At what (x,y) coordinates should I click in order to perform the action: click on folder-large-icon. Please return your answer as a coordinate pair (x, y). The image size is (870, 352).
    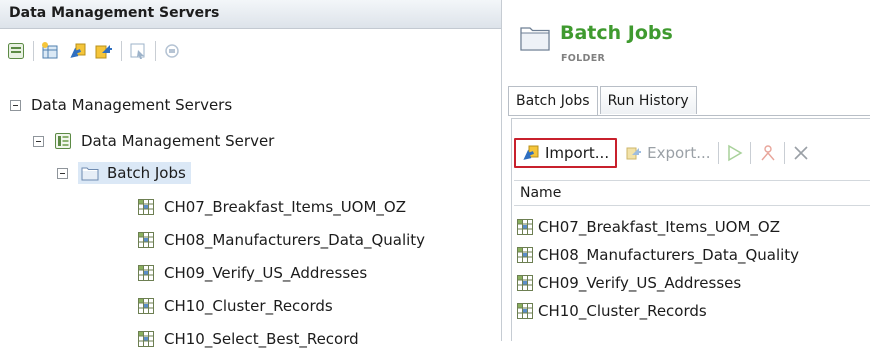
    Looking at the image, I should click on (535, 39).